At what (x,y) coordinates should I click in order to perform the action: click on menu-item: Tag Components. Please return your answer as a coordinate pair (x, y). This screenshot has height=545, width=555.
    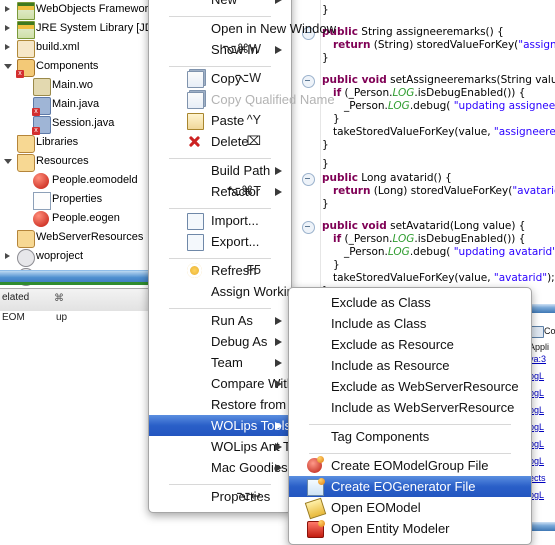
    Looking at the image, I should click on (410, 436).